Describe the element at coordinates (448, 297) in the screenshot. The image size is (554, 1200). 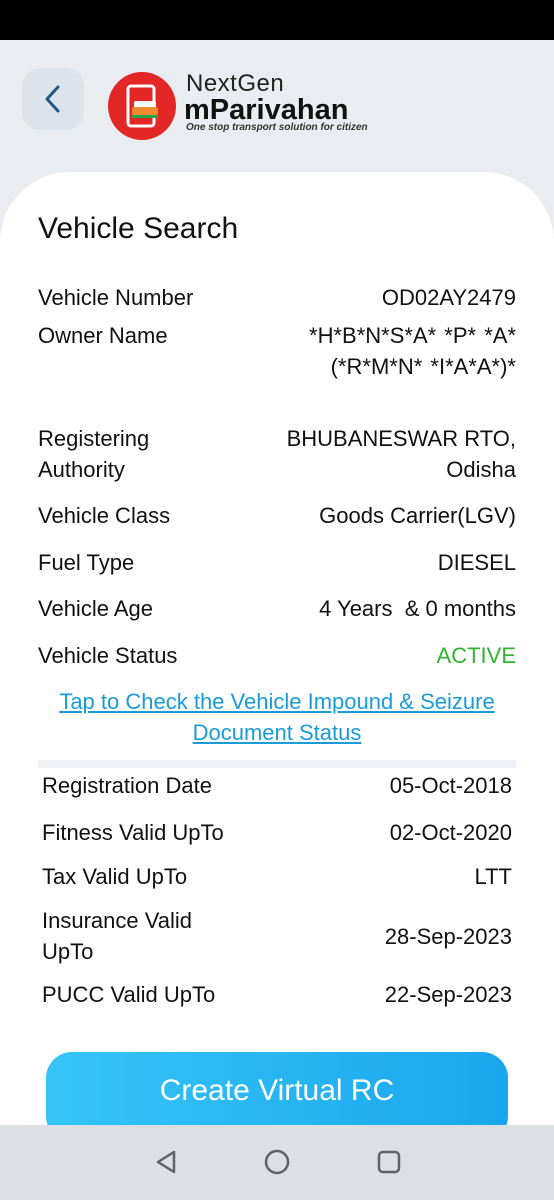
I see `vehicle-number-value: OD02AY2479` at that location.